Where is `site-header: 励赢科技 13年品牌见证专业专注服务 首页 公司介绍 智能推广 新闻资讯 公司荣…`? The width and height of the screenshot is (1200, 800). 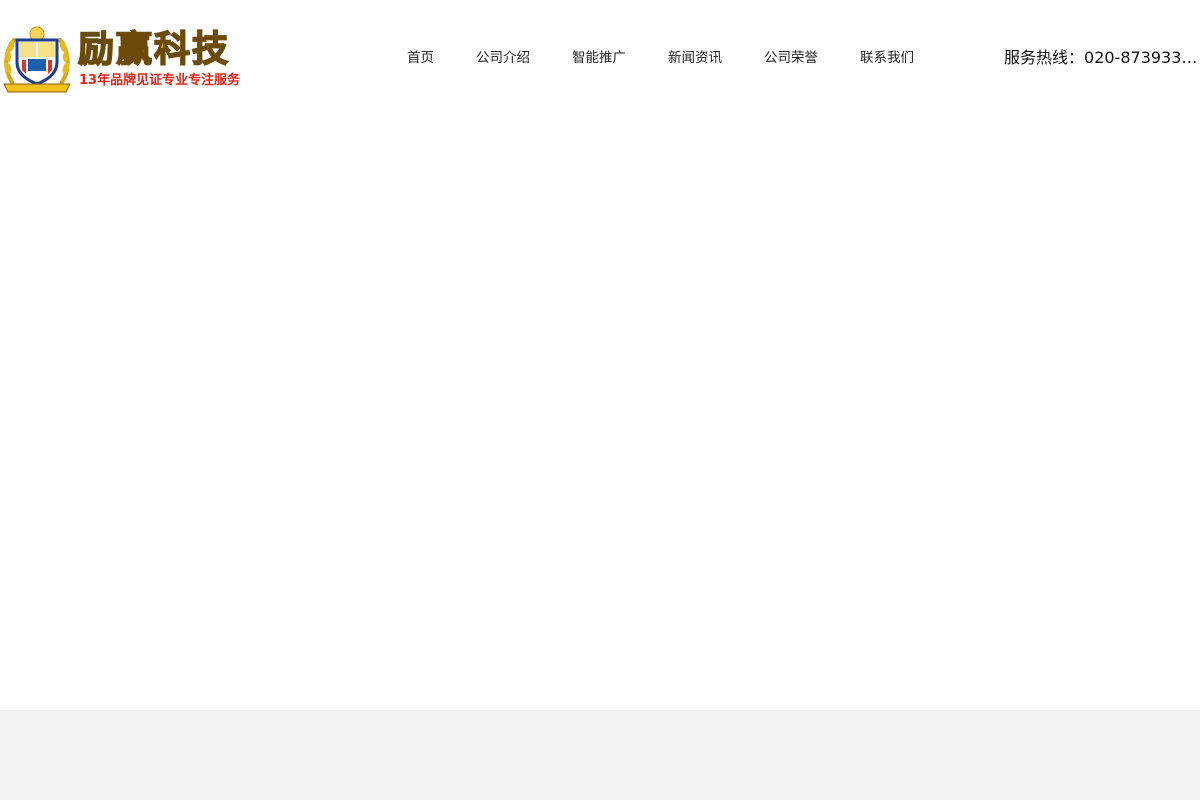 site-header: 励赢科技 13年品牌见证专业专注服务 首页 公司介绍 智能推广 新闻资讯 公司荣… is located at coordinates (600, 56).